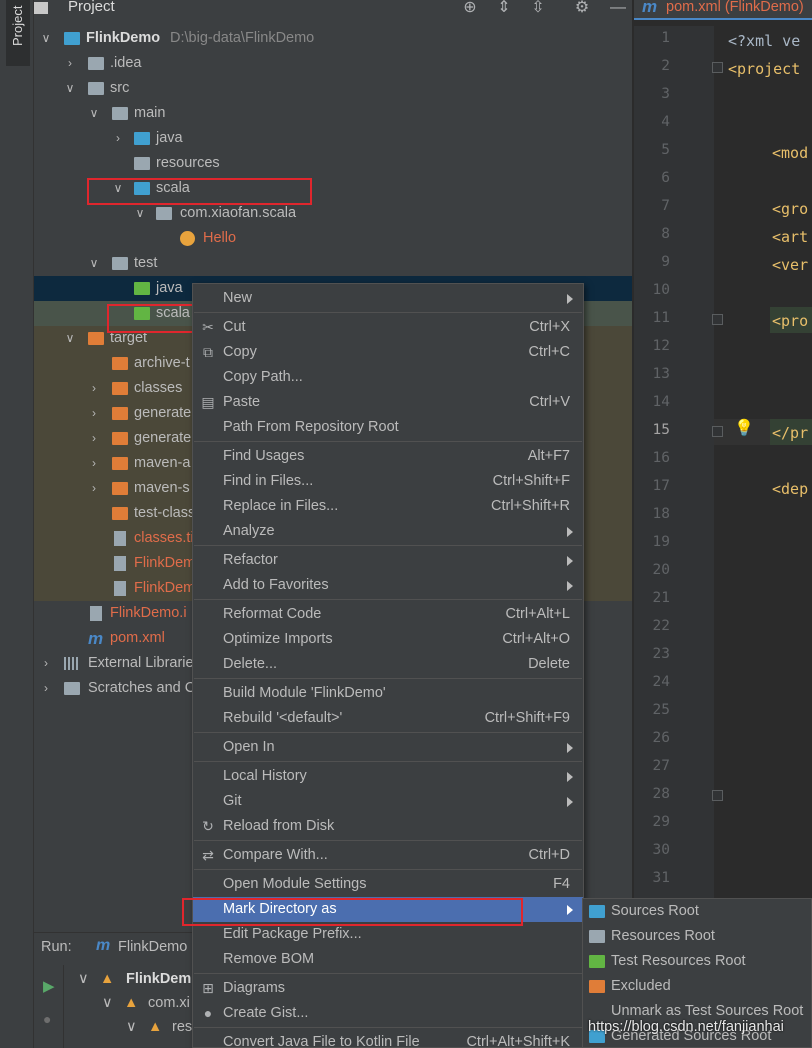 The image size is (812, 1048). I want to click on submenu-excluded: Excluded, so click(697, 986).